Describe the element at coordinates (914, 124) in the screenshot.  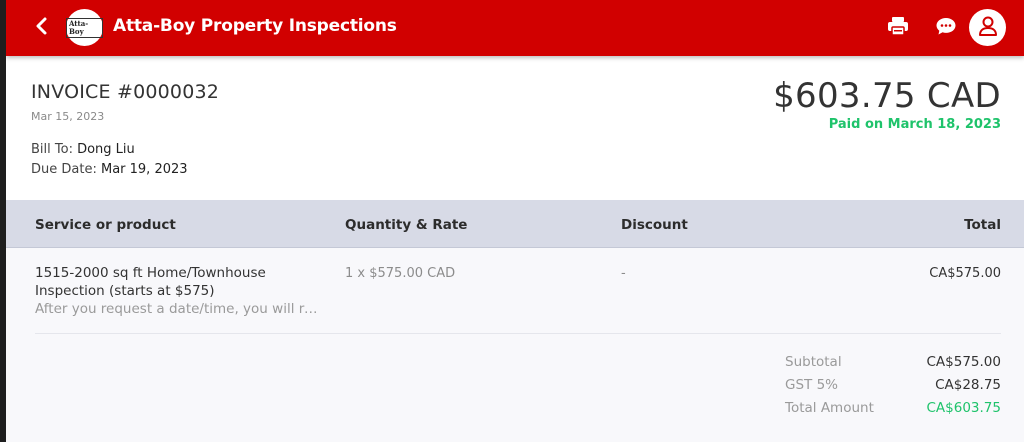
I see `paid-status: Paid on March 18, 2023` at that location.